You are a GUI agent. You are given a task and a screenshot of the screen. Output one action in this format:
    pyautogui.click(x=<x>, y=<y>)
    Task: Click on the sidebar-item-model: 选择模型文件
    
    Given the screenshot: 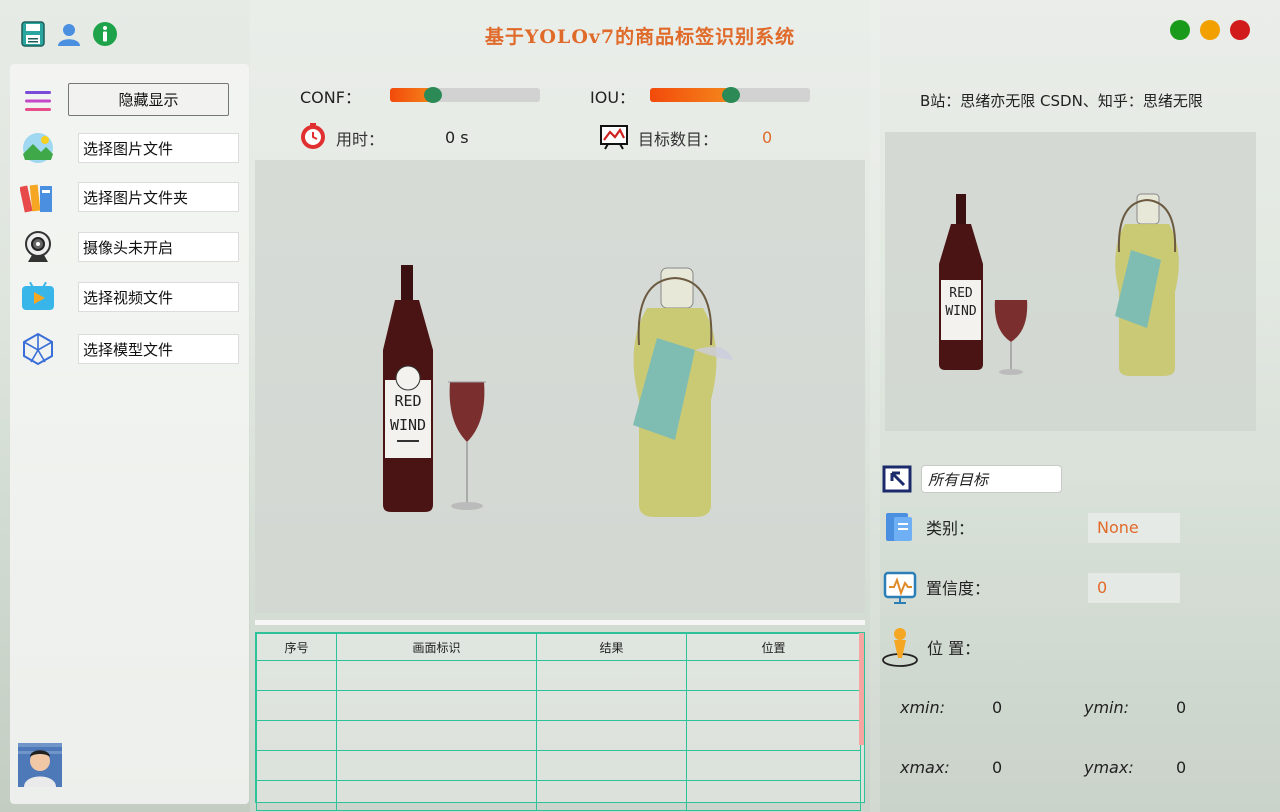 What is the action you would take?
    pyautogui.click(x=129, y=349)
    